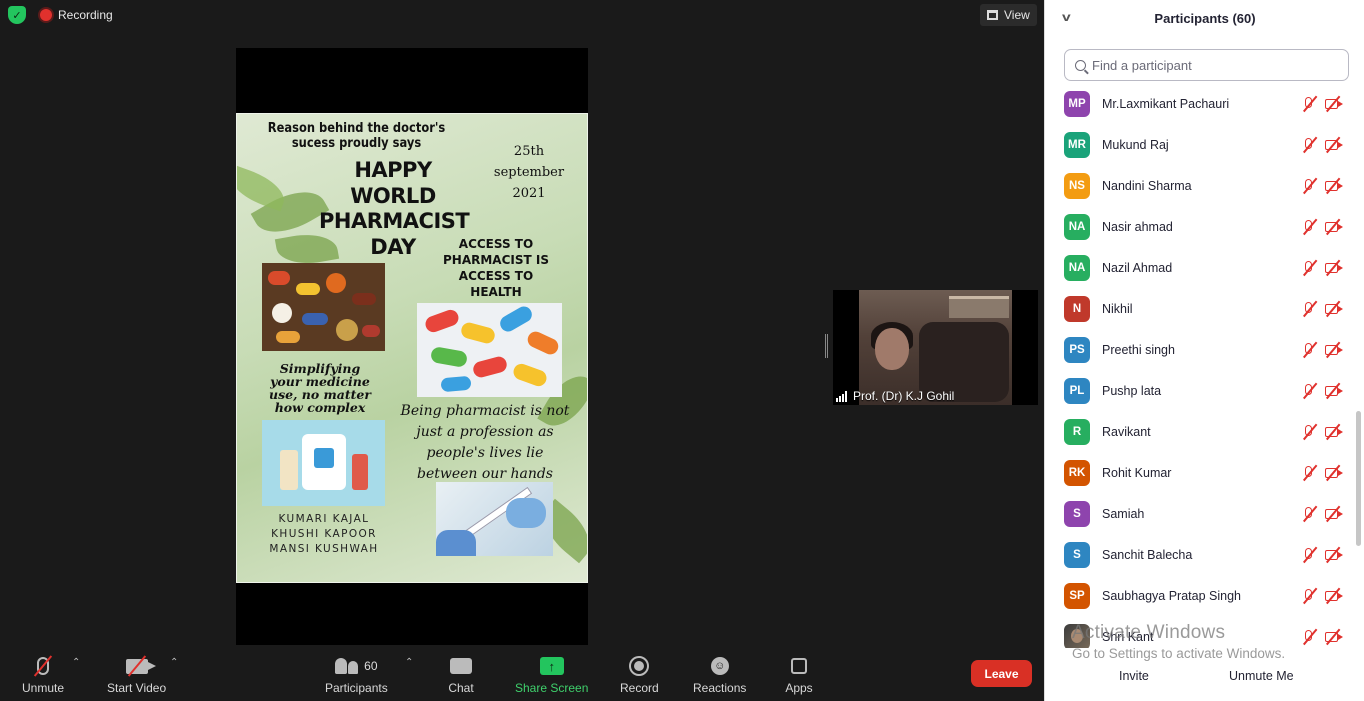 This screenshot has width=1364, height=701. I want to click on participant-row: PL Pushp lata, so click(1198, 390).